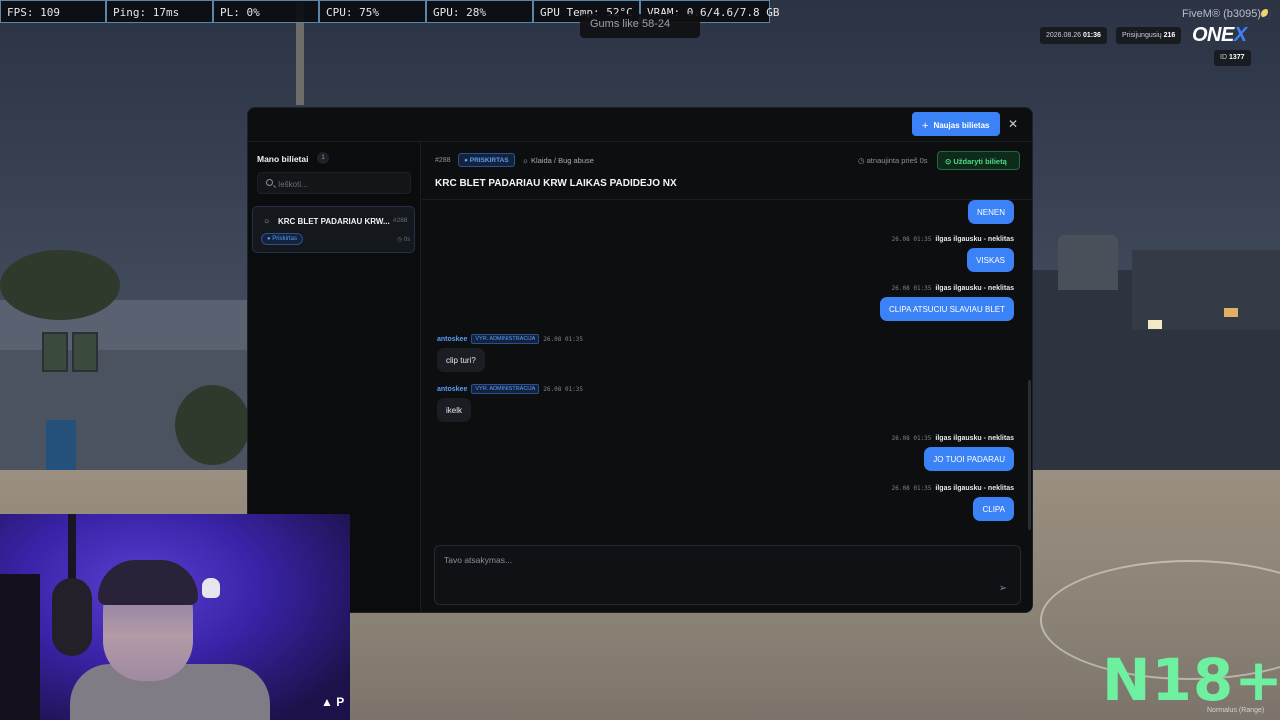  Describe the element at coordinates (1206, 290) in the screenshot. I see `building-upper` at that location.